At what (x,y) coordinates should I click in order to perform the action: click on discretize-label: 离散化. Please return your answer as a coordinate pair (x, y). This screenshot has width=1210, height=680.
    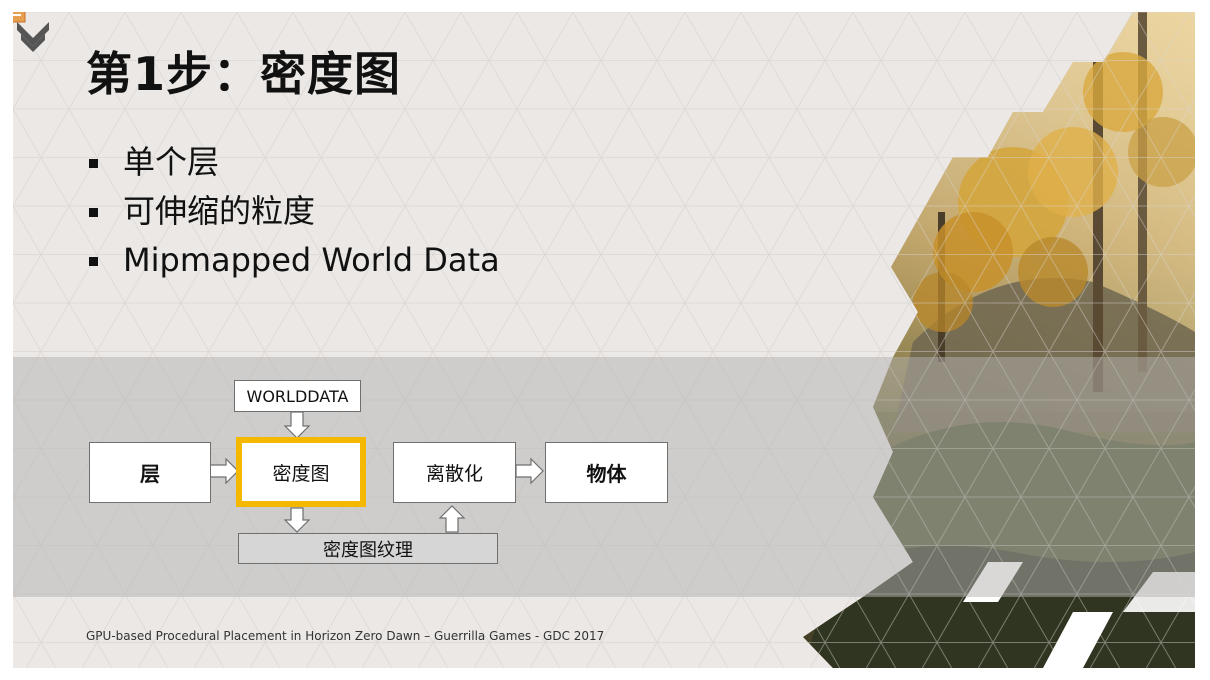
    Looking at the image, I should click on (454, 474).